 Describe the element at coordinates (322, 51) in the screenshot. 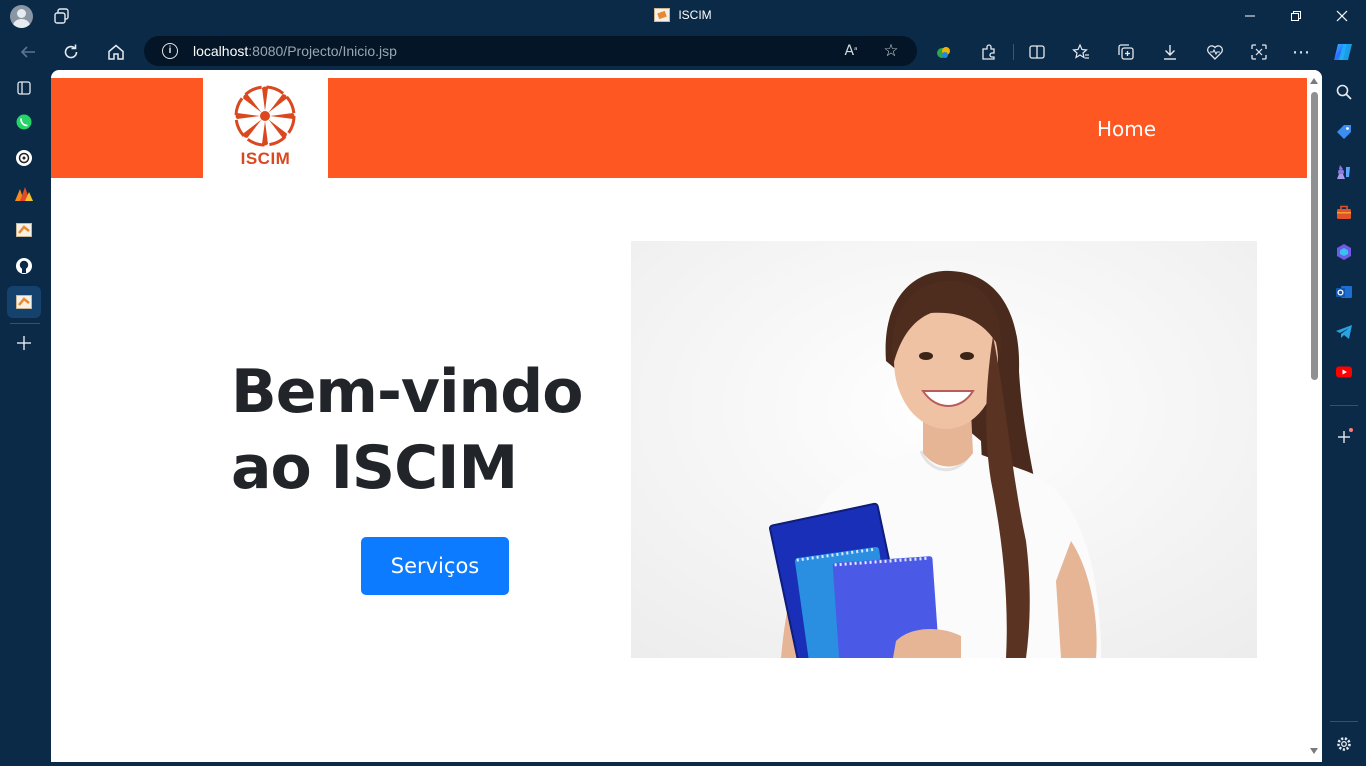

I see `url-path: :8080/Projecto/Inicio.jsp` at that location.